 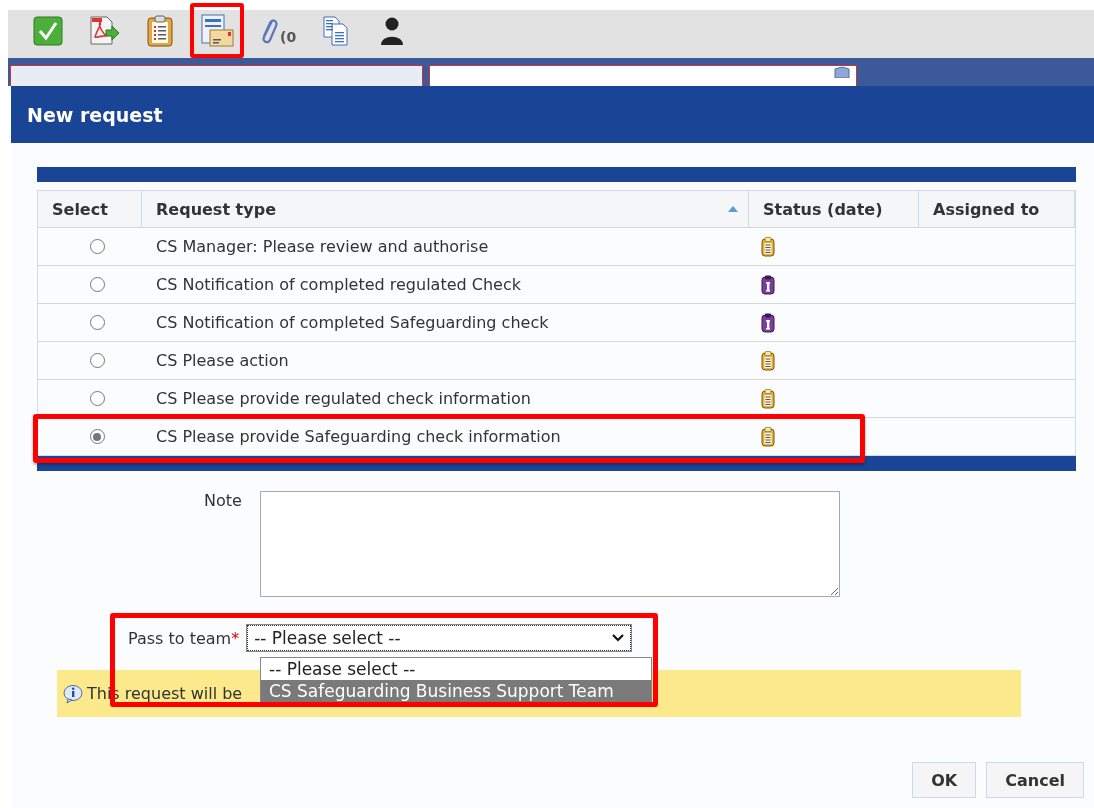 I want to click on dropdown-option: CS Safeguarding Business Support Team, so click(x=456, y=691).